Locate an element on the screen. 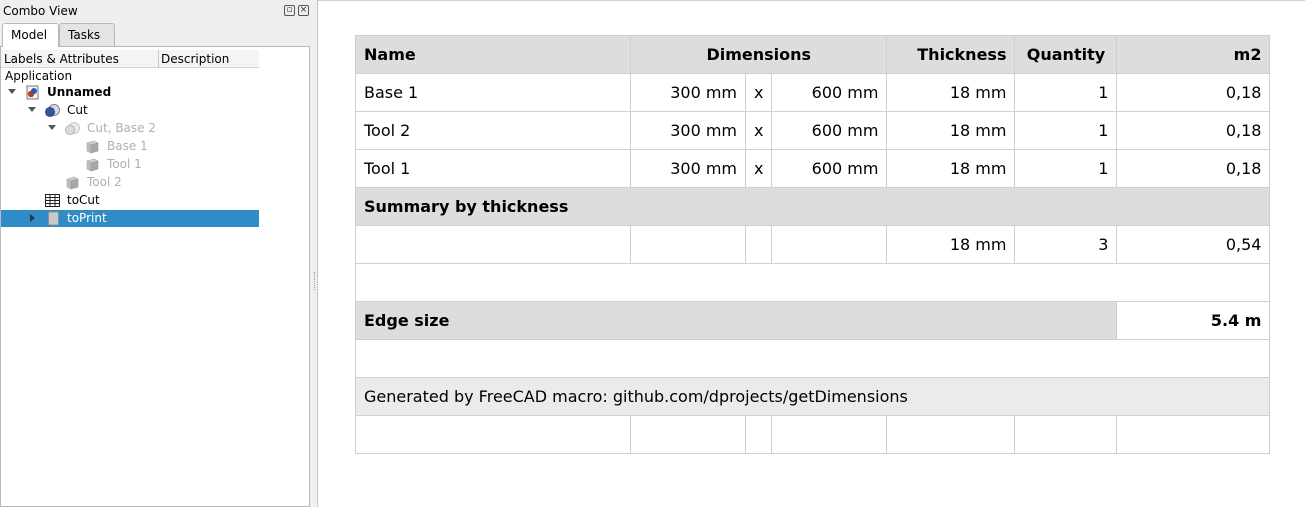  summary-title: Summary by thickness is located at coordinates (812, 206).